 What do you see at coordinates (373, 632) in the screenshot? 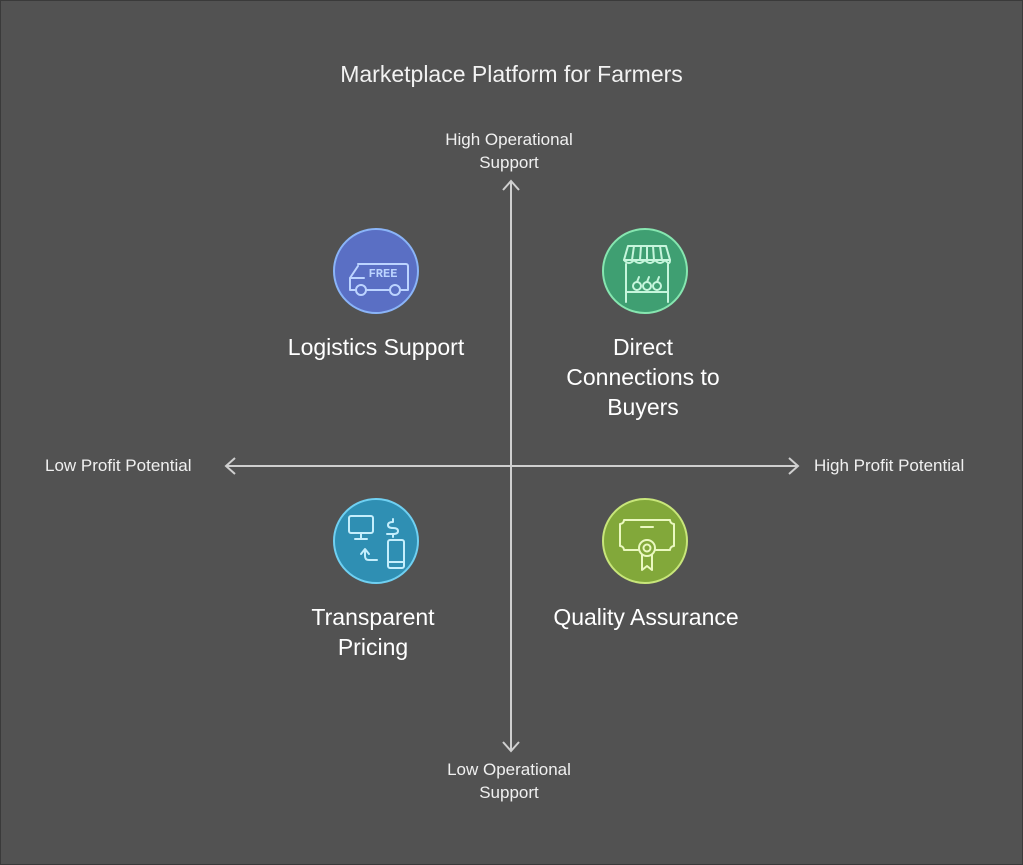
I see `transparent-pricing-label: Transparent Pricing` at bounding box center [373, 632].